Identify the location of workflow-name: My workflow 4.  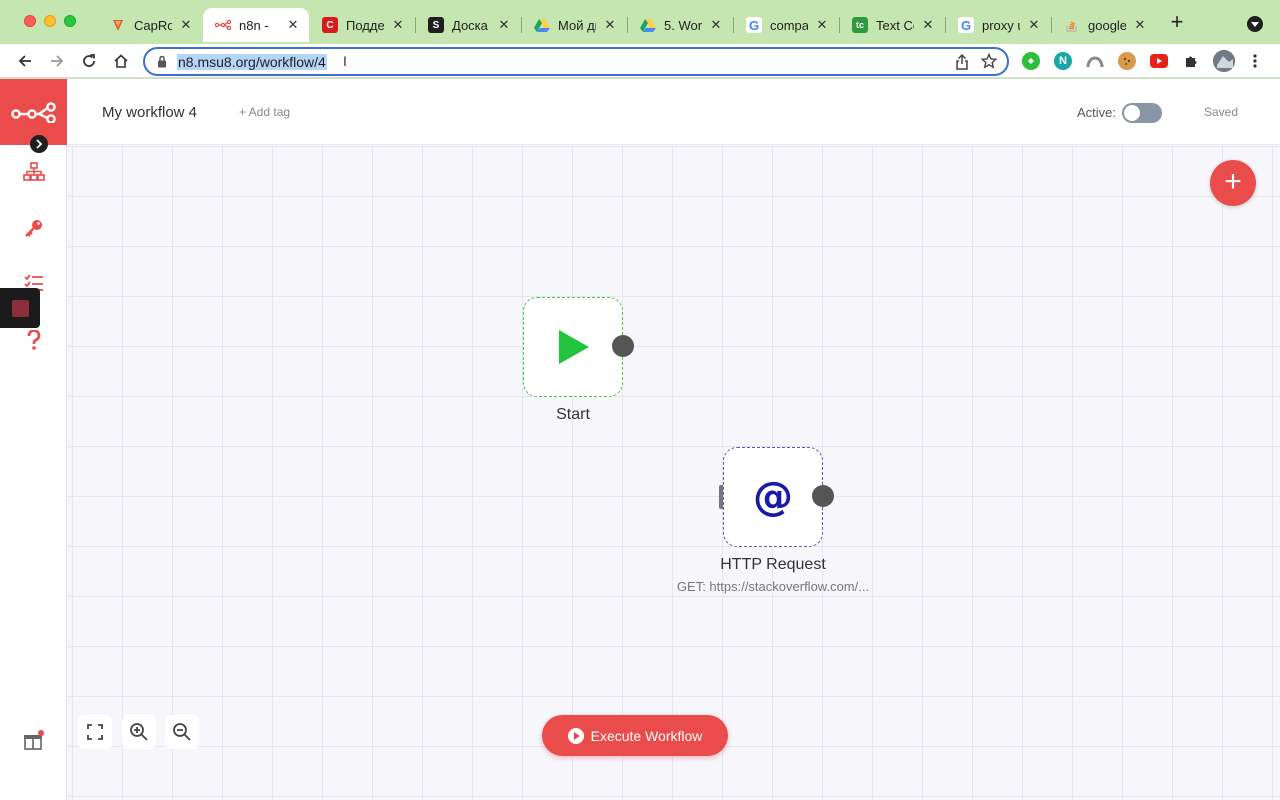
(149, 112).